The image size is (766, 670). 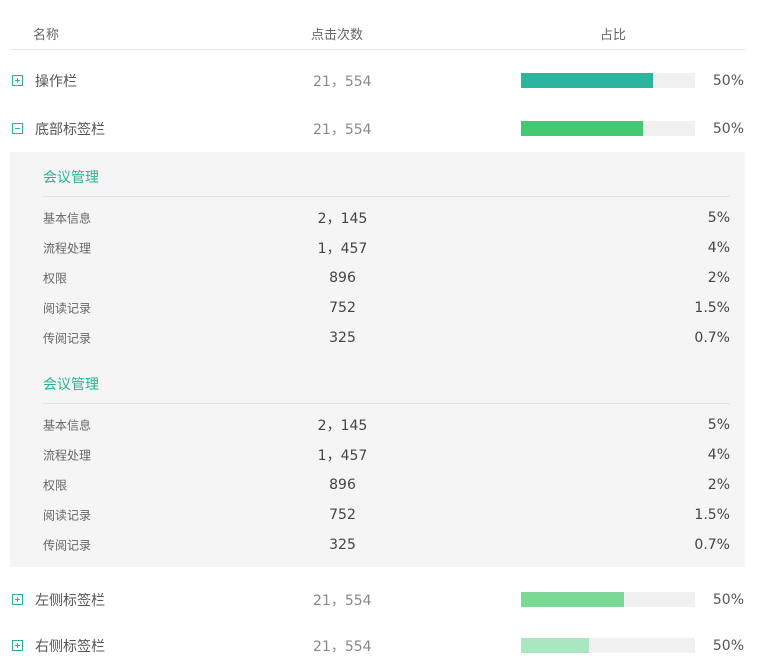 I want to click on row-label: 操作栏, so click(x=56, y=82).